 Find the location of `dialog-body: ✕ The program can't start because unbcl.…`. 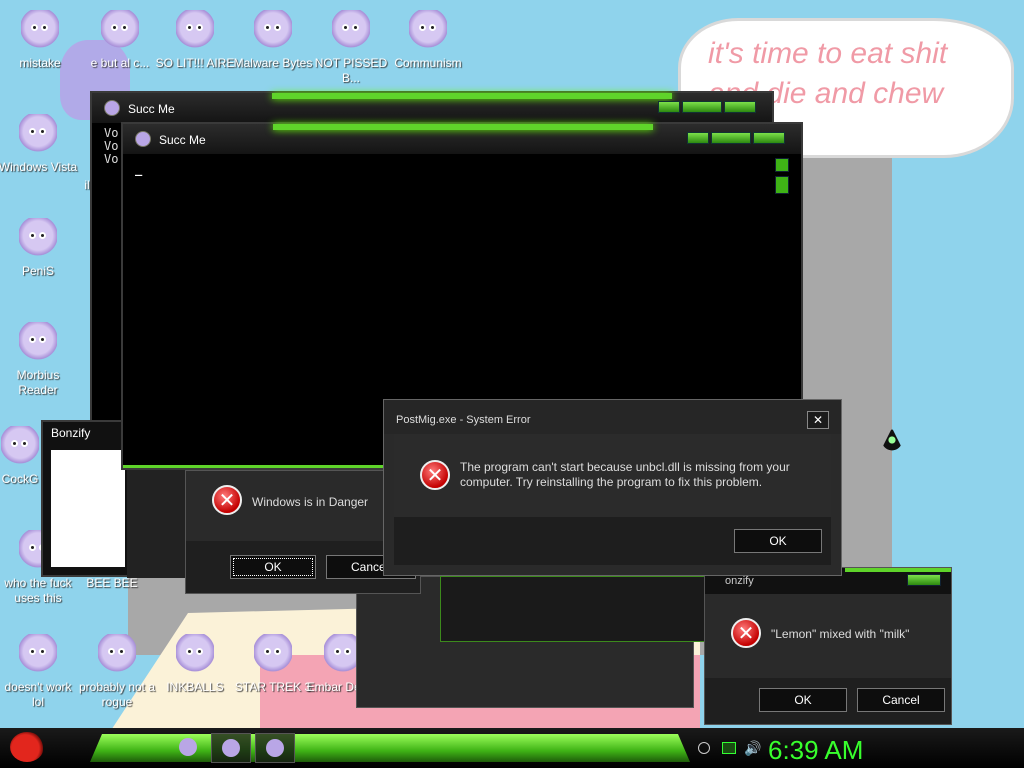

dialog-body: ✕ The program can't start because unbcl.… is located at coordinates (612, 476).